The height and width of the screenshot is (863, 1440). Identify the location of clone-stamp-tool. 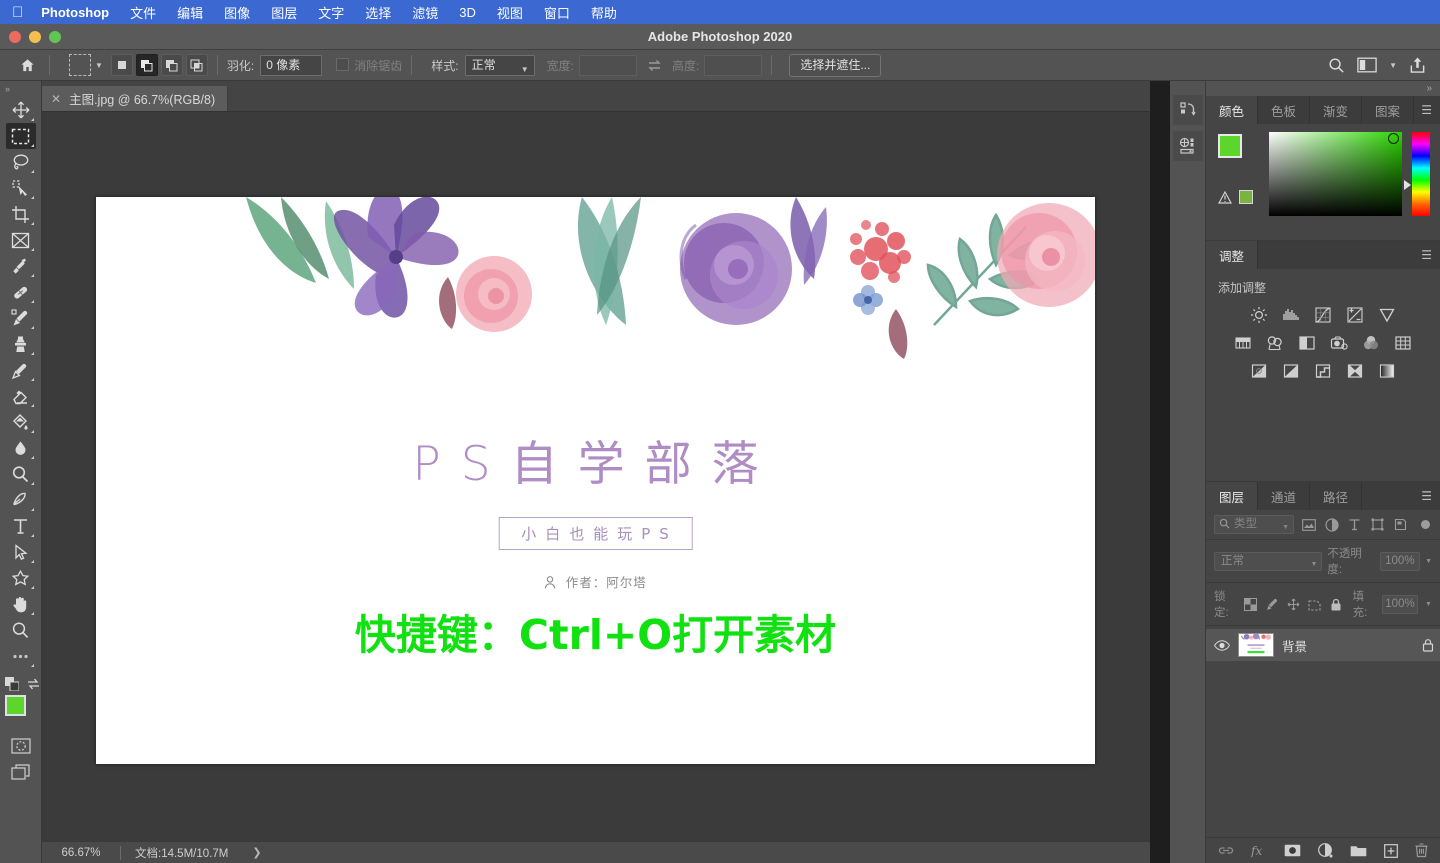
(21, 344).